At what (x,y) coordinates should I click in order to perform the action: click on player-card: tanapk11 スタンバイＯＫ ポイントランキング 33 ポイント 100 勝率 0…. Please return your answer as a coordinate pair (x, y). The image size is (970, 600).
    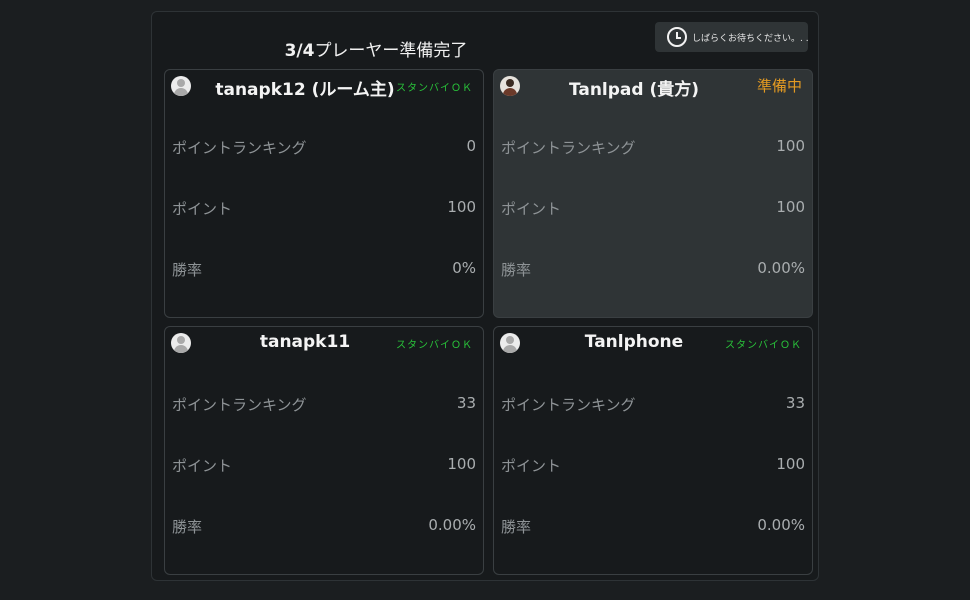
    Looking at the image, I should click on (324, 450).